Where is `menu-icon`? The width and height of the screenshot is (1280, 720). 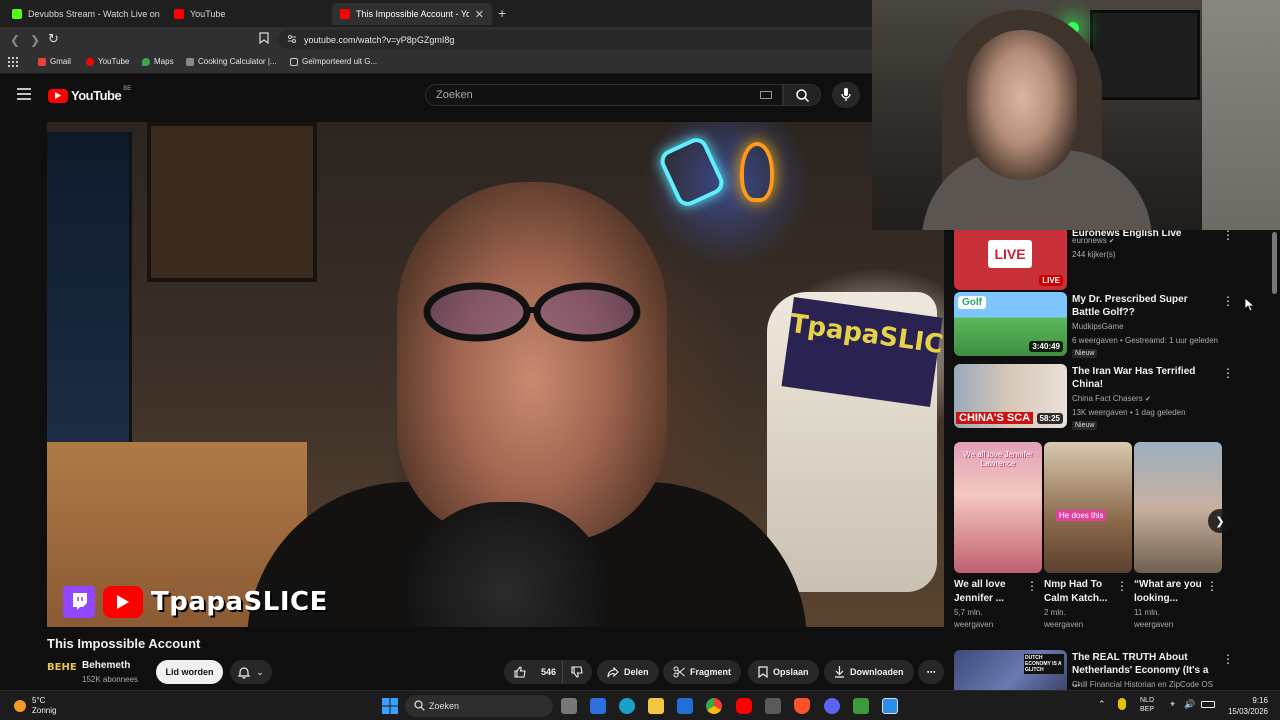 menu-icon is located at coordinates (24, 94).